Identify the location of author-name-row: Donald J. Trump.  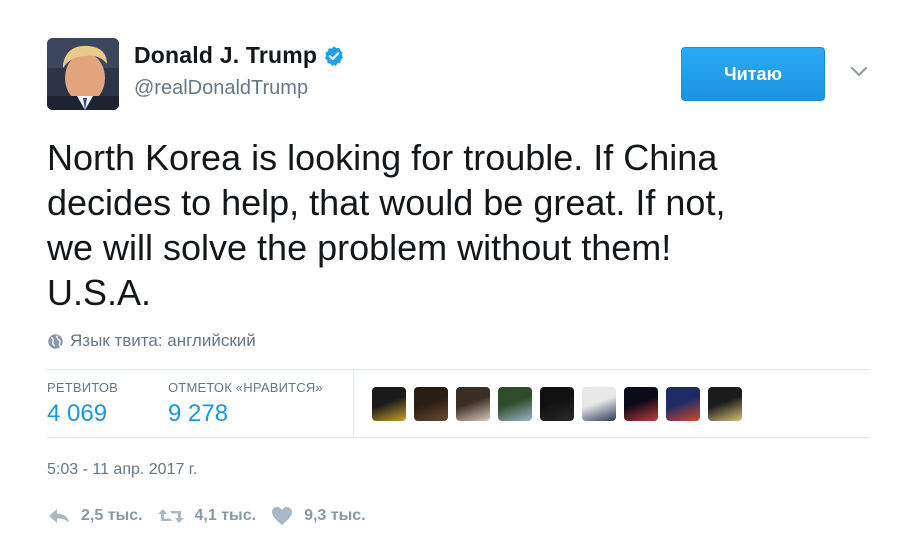
(239, 55).